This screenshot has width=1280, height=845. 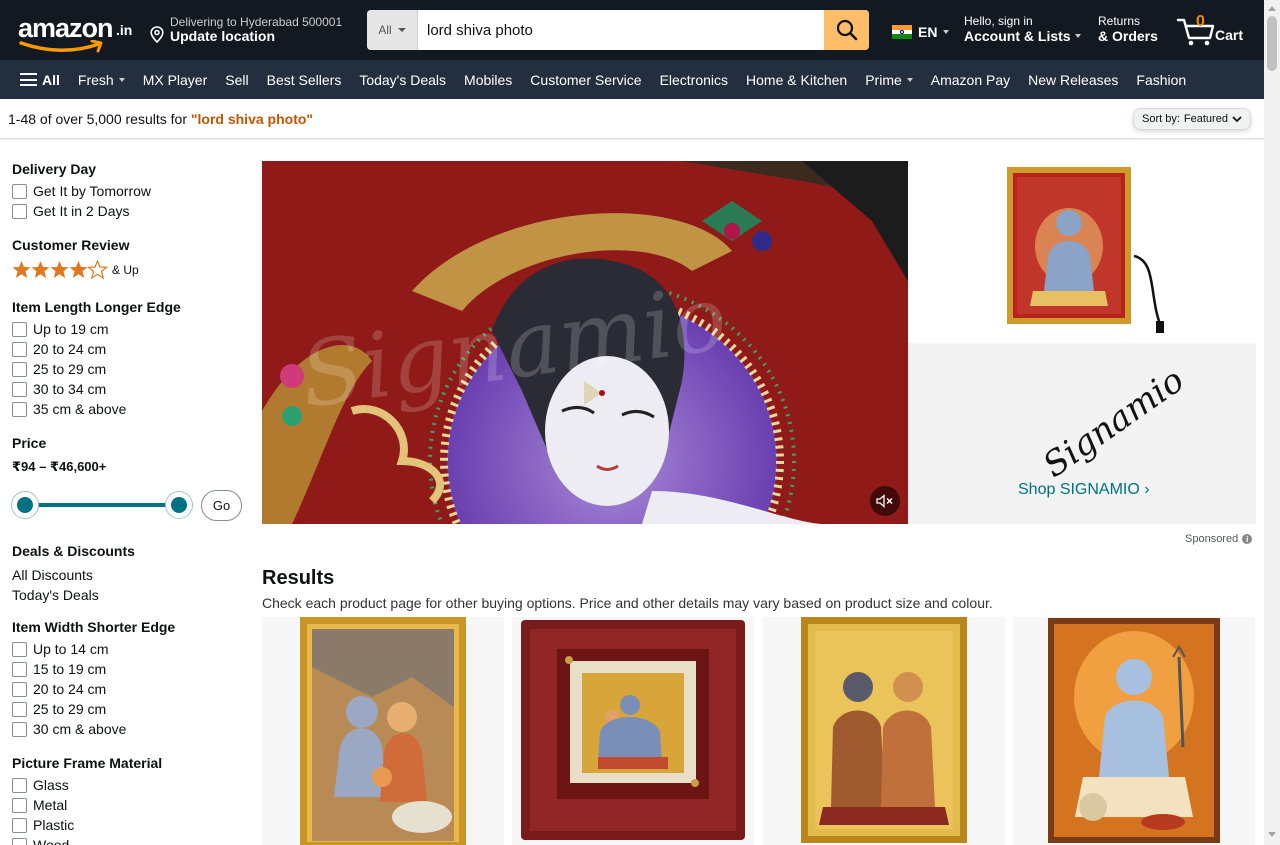 I want to click on nav-fashion: Fashion, so click(x=1161, y=80).